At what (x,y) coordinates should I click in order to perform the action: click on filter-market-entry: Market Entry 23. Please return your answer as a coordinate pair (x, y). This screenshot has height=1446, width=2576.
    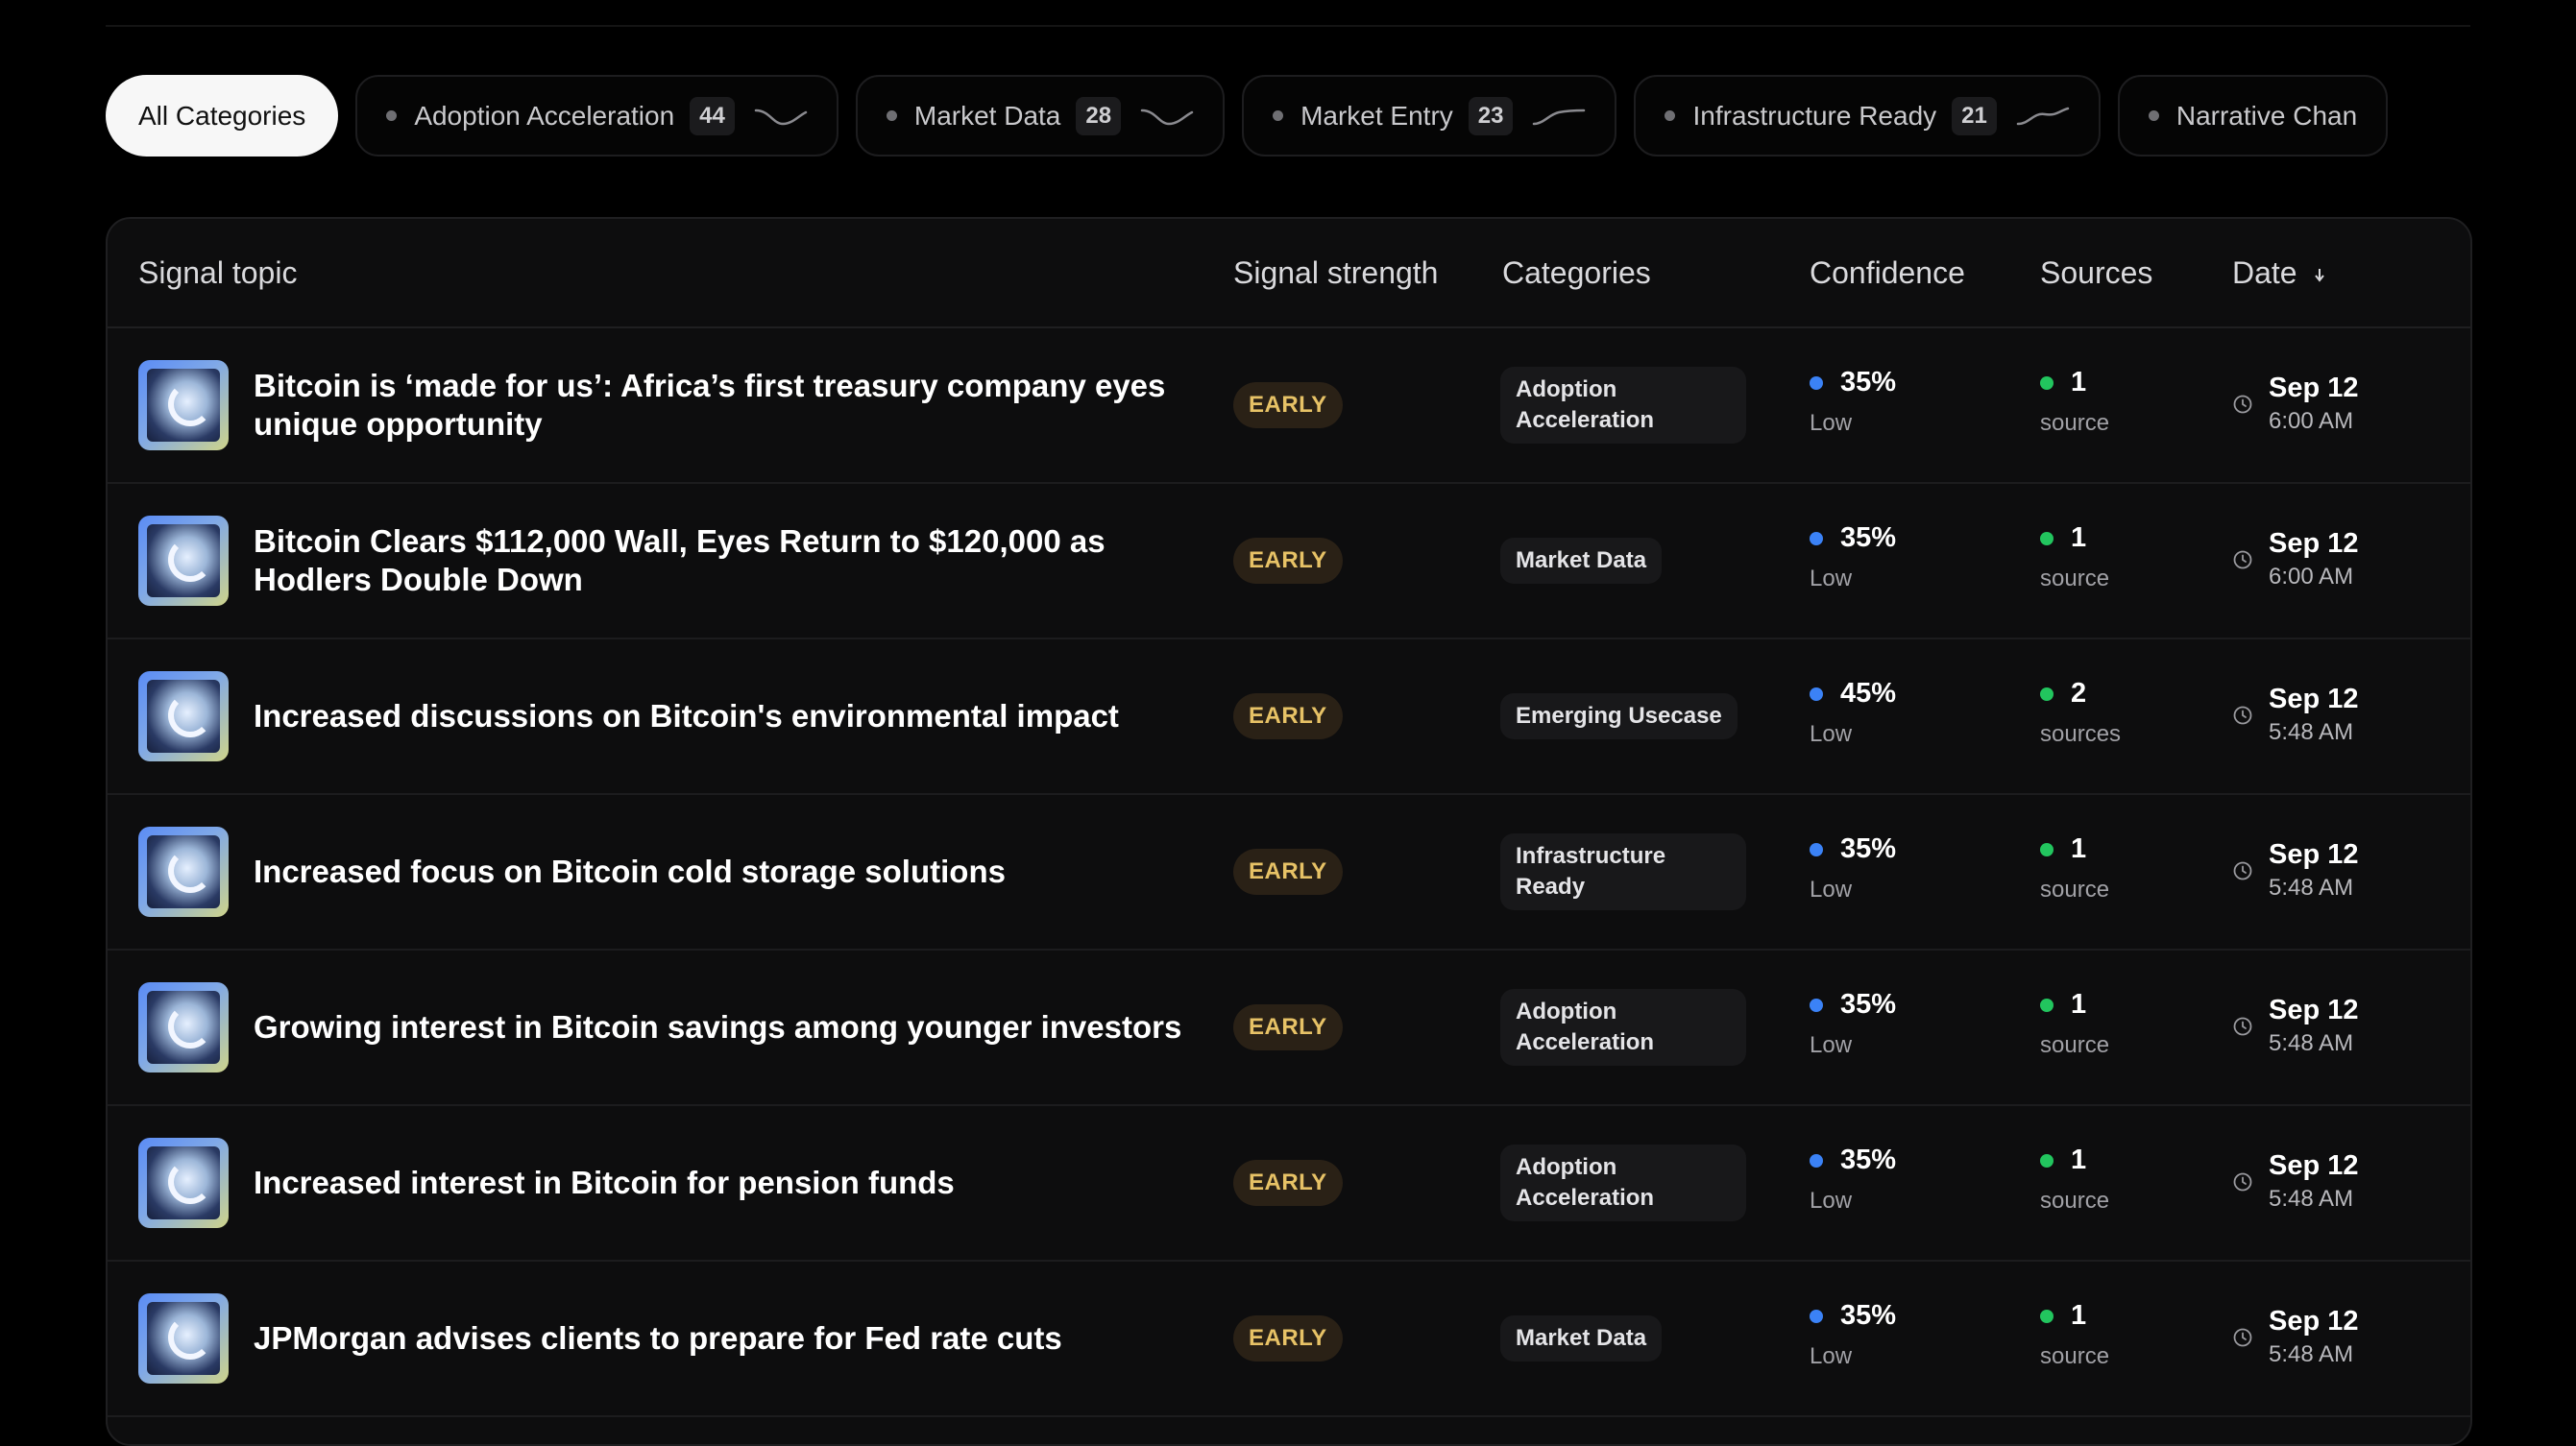
    Looking at the image, I should click on (1429, 116).